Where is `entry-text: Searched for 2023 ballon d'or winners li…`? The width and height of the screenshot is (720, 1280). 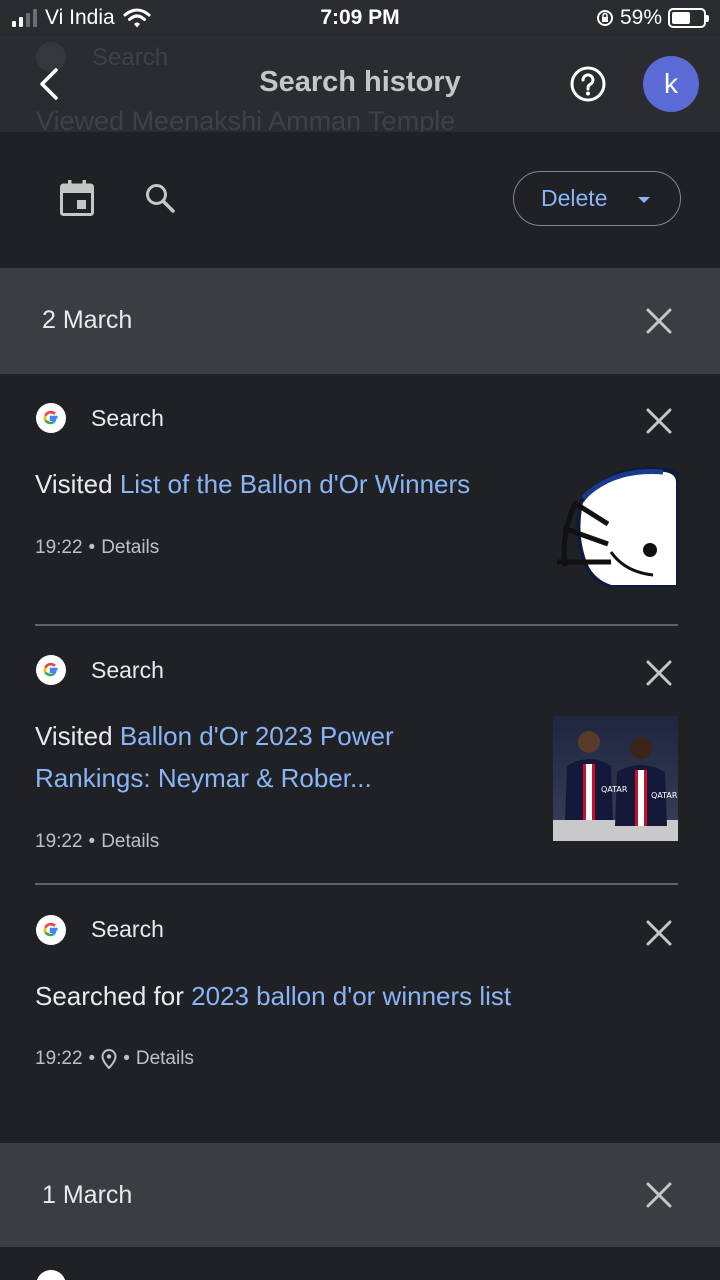 entry-text: Searched for 2023 ballon d'or winners li… is located at coordinates (273, 996).